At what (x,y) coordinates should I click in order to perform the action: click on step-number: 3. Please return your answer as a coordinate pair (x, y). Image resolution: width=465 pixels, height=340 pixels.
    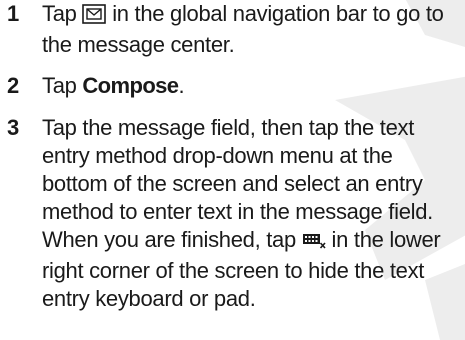
    Looking at the image, I should click on (13, 127).